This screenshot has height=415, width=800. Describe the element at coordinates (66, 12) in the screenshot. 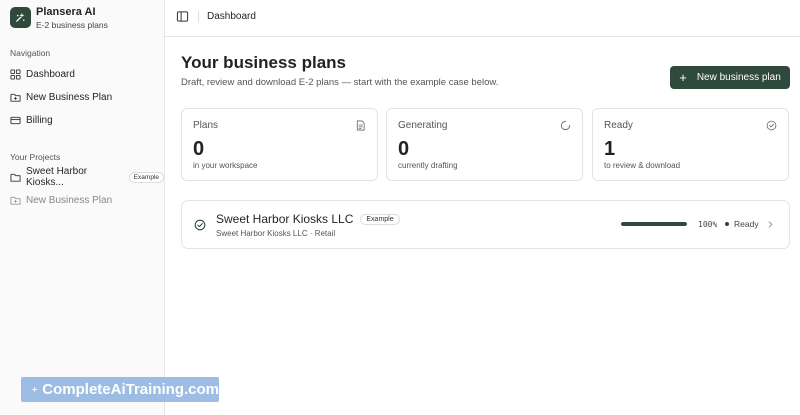

I see `brand-name: Plansera AI` at that location.